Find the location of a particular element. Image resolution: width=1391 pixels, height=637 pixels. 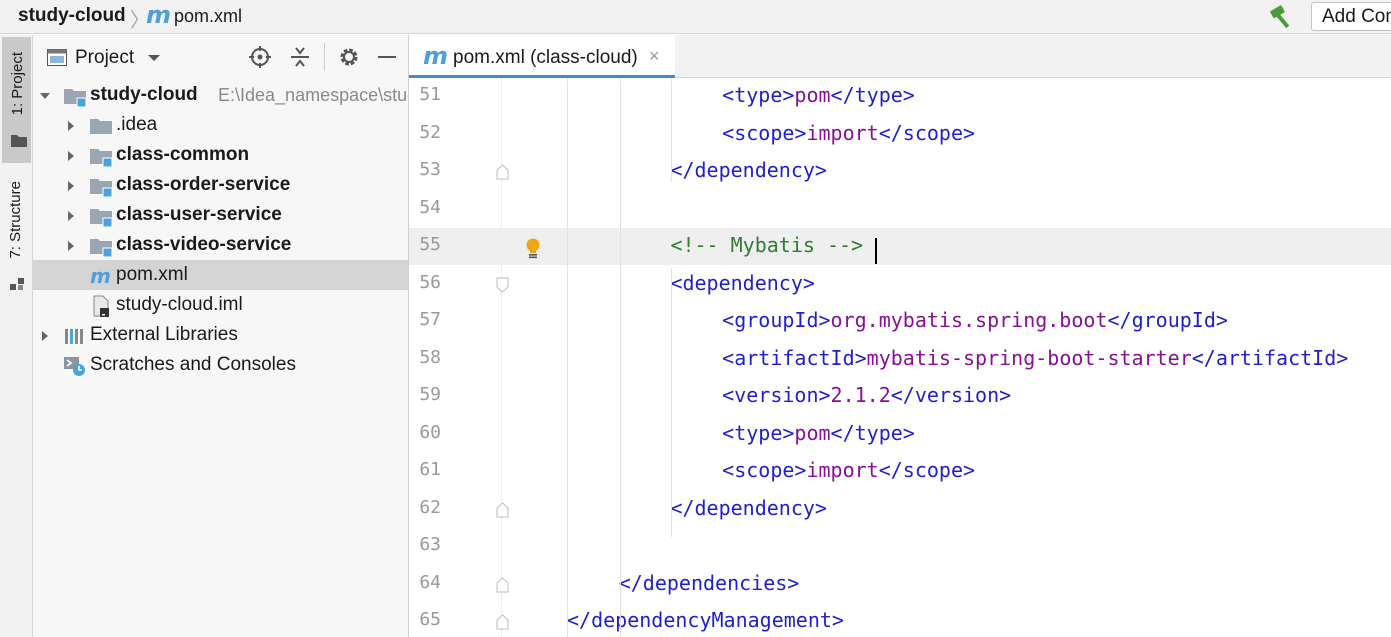

code-line: 61 <scope>import</scope> is located at coordinates (900, 471).